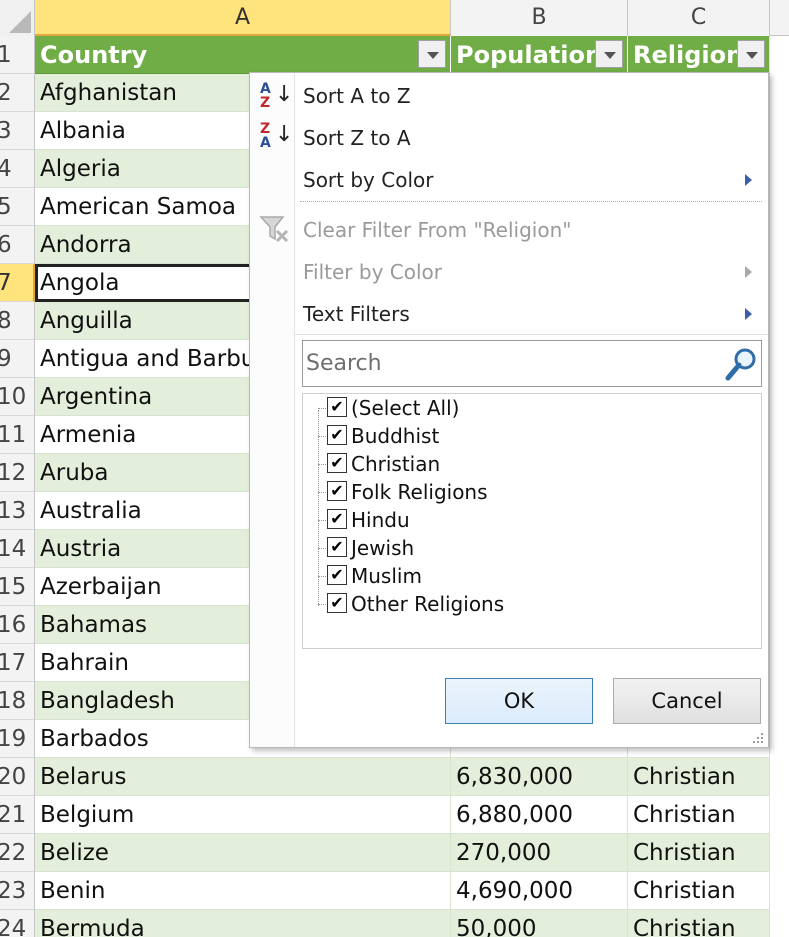 Image resolution: width=789 pixels, height=937 pixels. What do you see at coordinates (243, 18) in the screenshot?
I see `column-header-a: A` at bounding box center [243, 18].